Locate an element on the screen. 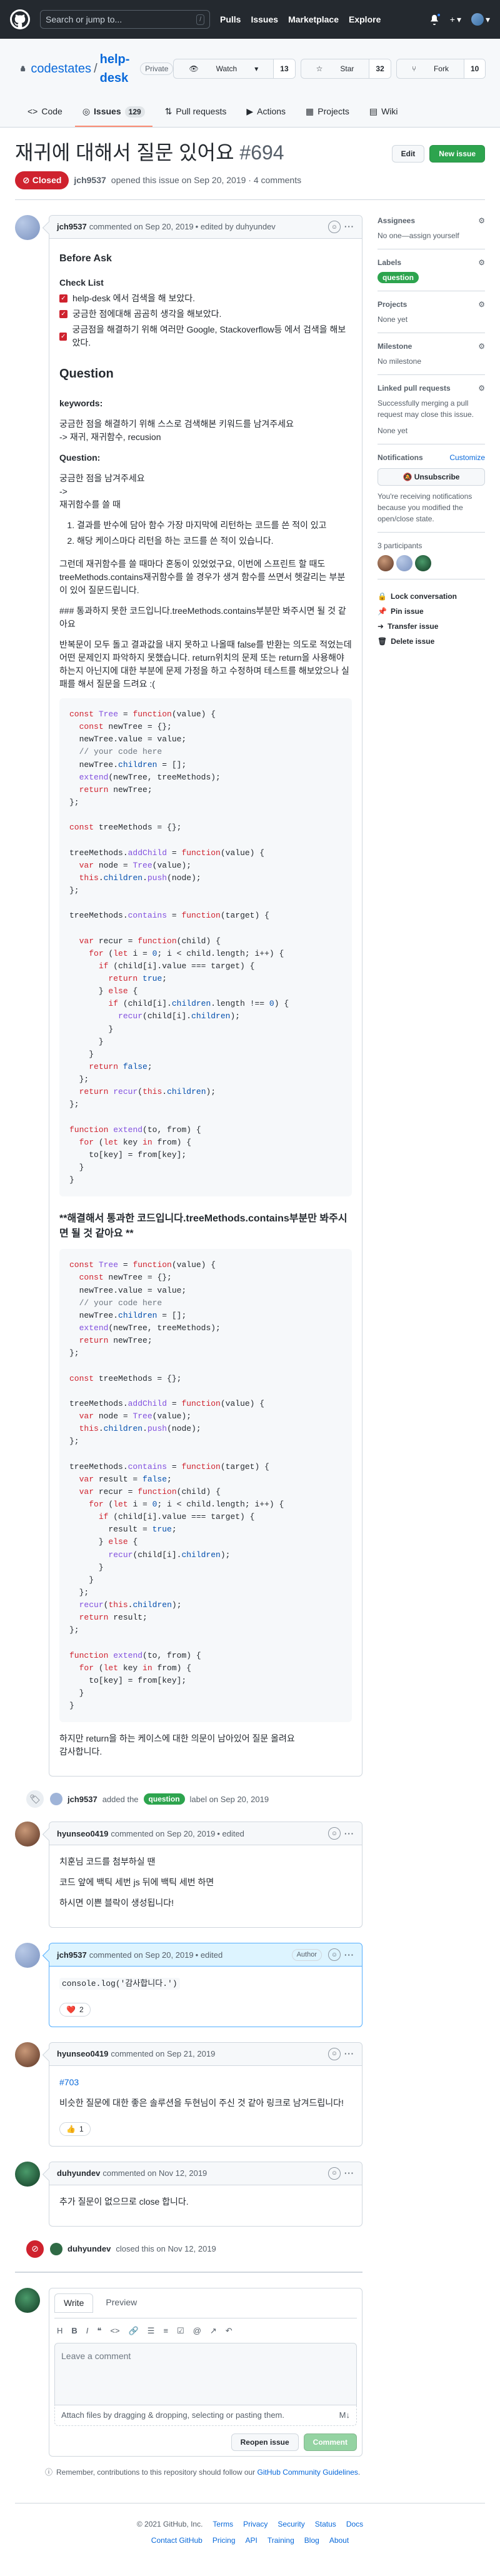 Image resolution: width=500 pixels, height=2576 pixels. footer-link: Privacy is located at coordinates (255, 2524).